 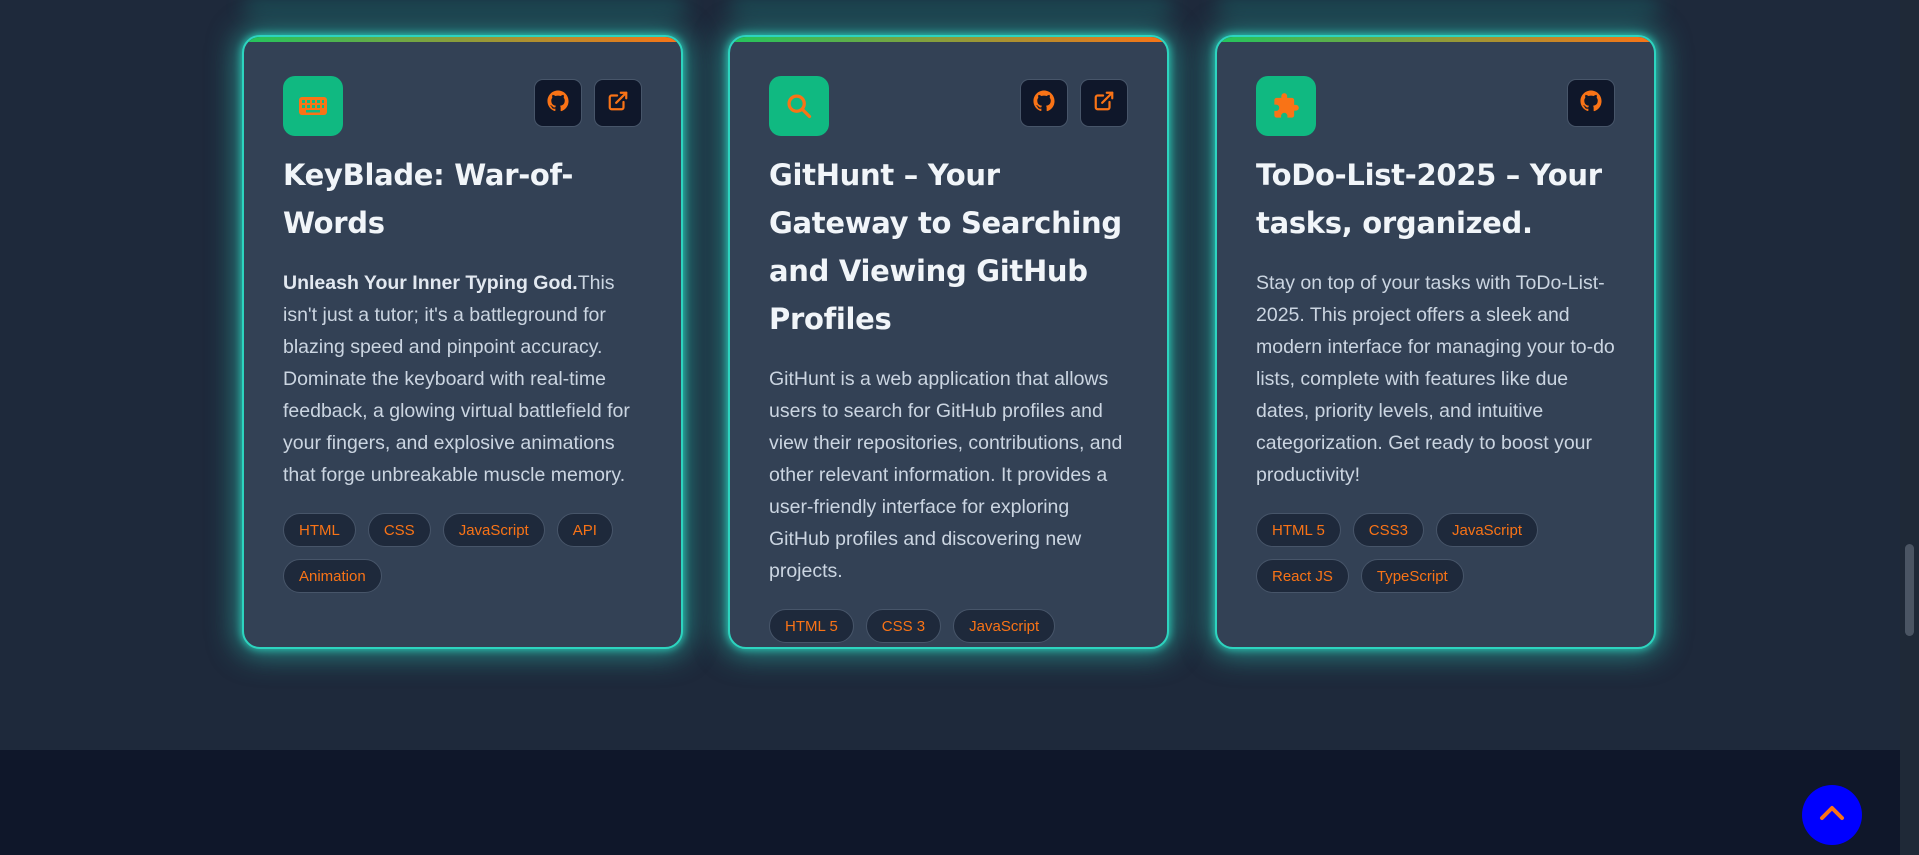 I want to click on tech-tag: API, so click(x=584, y=530).